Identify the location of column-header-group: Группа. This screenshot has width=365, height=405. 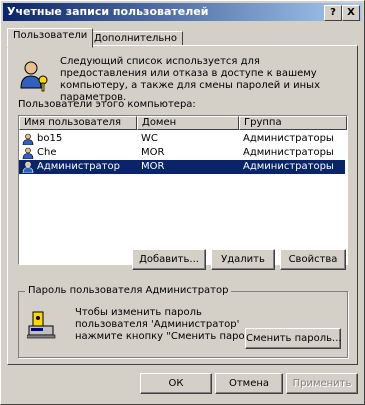
(293, 123).